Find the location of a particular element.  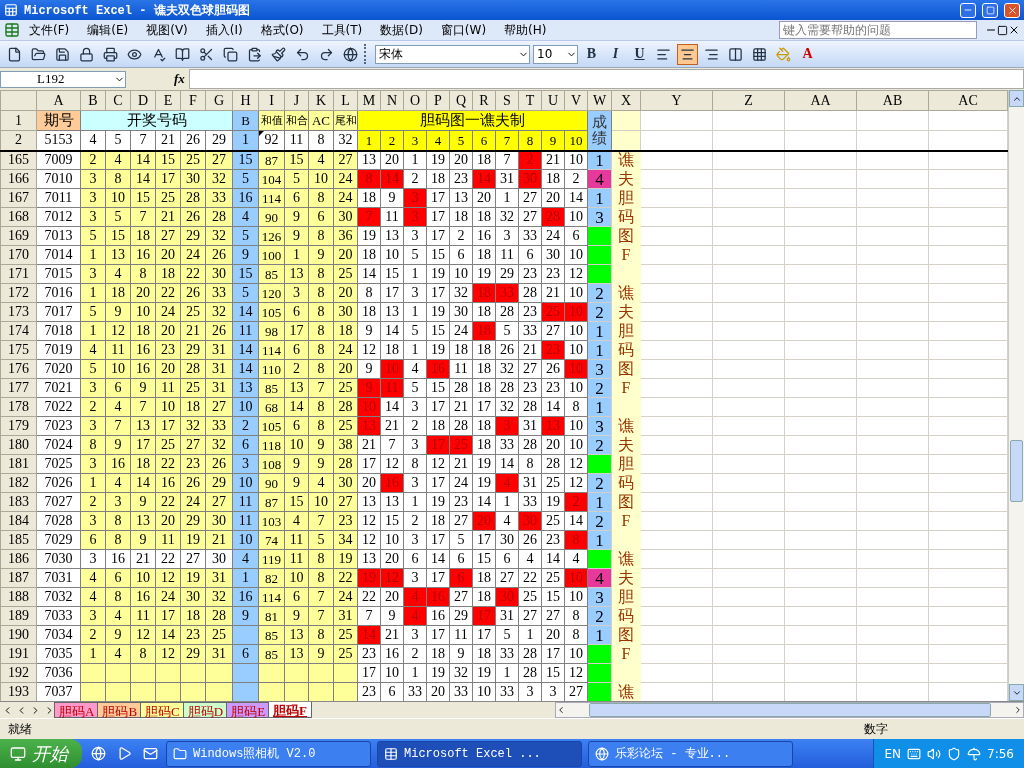

paste-icon is located at coordinates (254, 54).